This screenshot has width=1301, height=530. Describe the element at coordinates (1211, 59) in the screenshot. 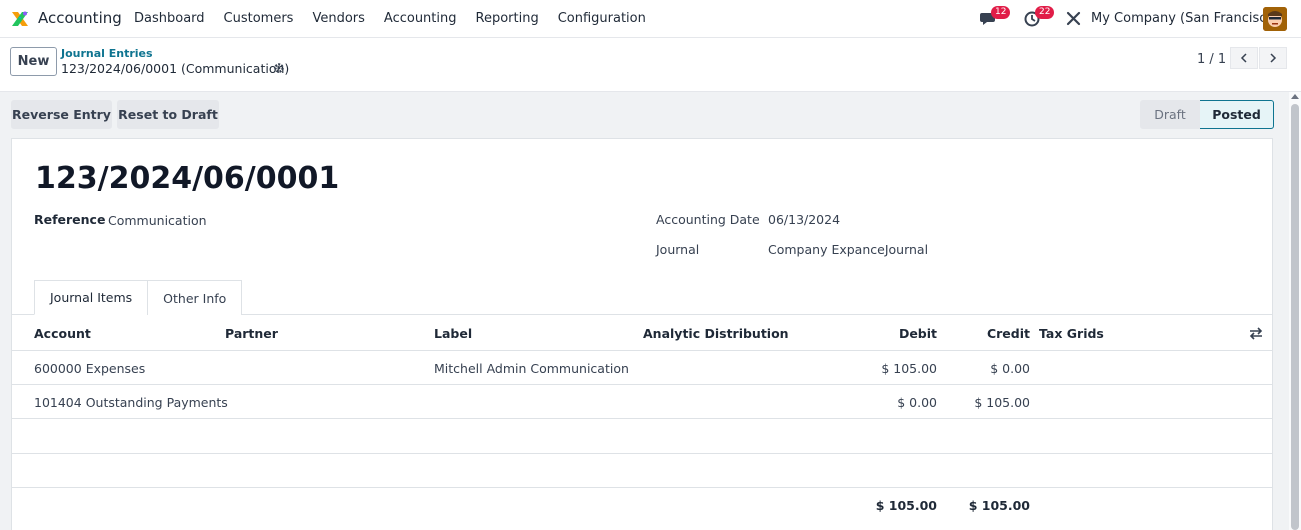

I see `pager-value: 1 / 1` at that location.